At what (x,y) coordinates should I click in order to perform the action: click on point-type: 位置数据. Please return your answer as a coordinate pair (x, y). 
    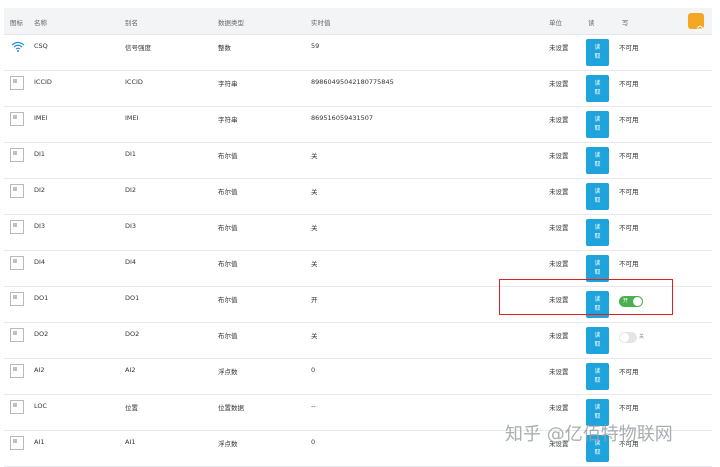
    Looking at the image, I should click on (231, 408).